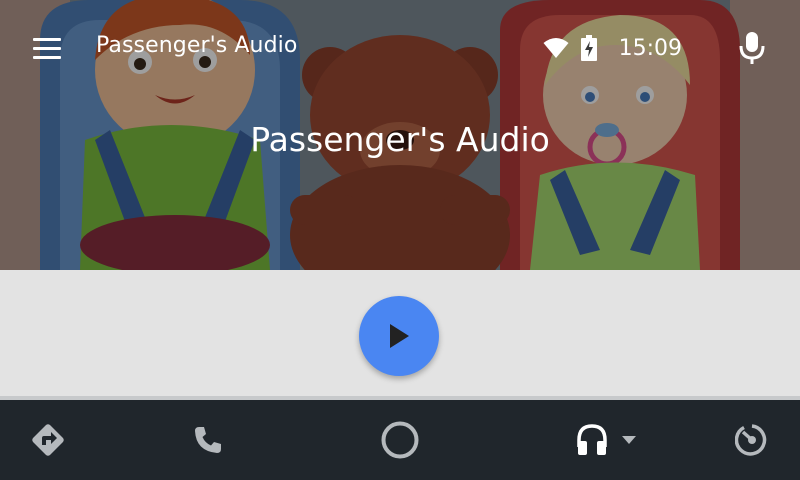  Describe the element at coordinates (588, 48) in the screenshot. I see `battery-charging-icon` at that location.